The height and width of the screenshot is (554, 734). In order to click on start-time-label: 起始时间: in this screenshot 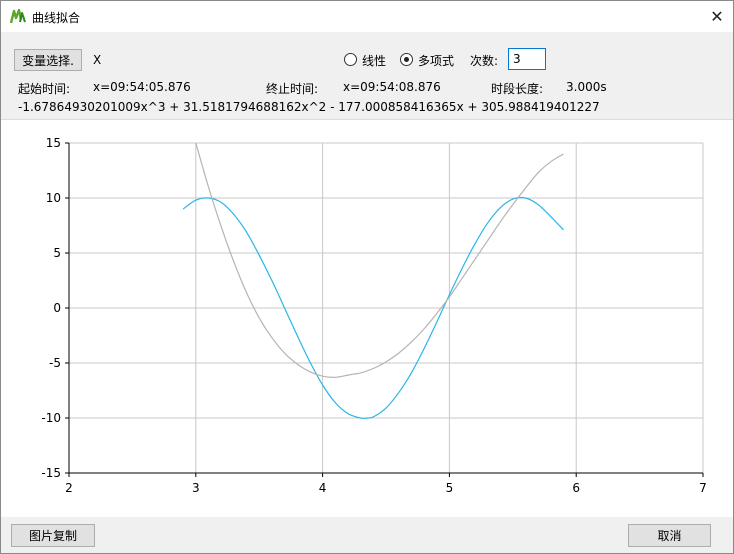, I will do `click(44, 89)`.